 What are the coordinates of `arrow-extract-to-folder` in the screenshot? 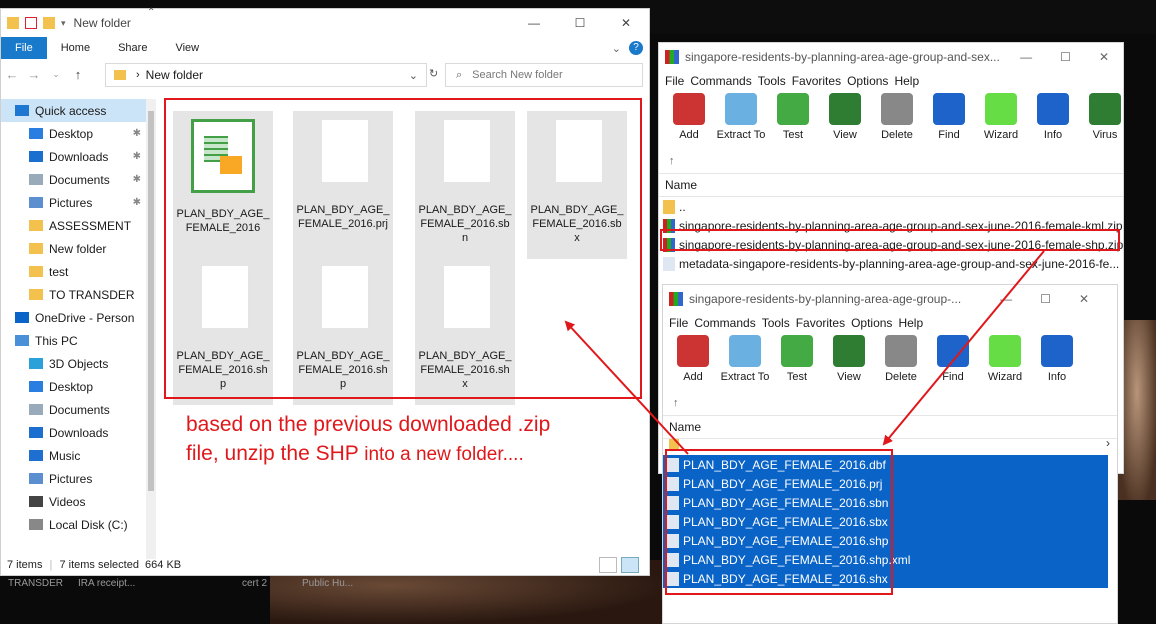 It's located at (626, 387).